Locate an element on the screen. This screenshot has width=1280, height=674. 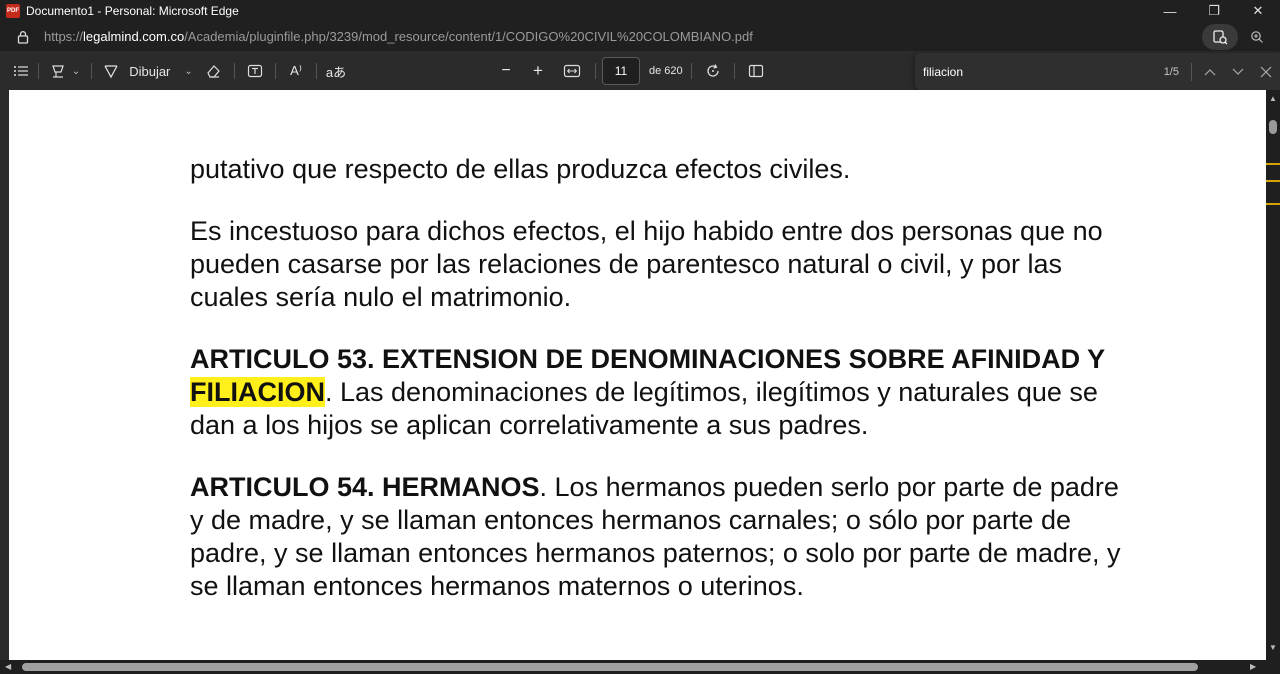
minimize-button: — is located at coordinates (1170, 11).